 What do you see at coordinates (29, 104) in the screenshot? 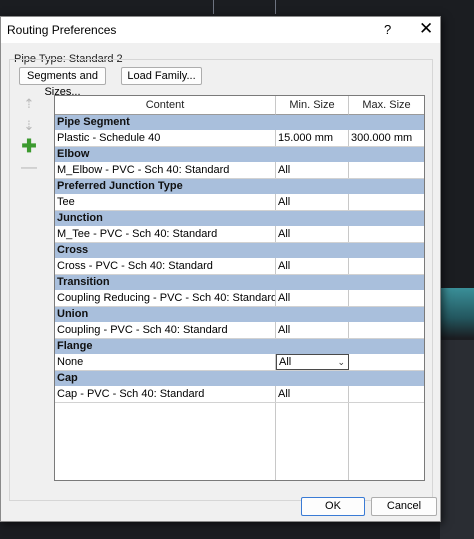
I see `move-up-icon: ⇡` at bounding box center [29, 104].